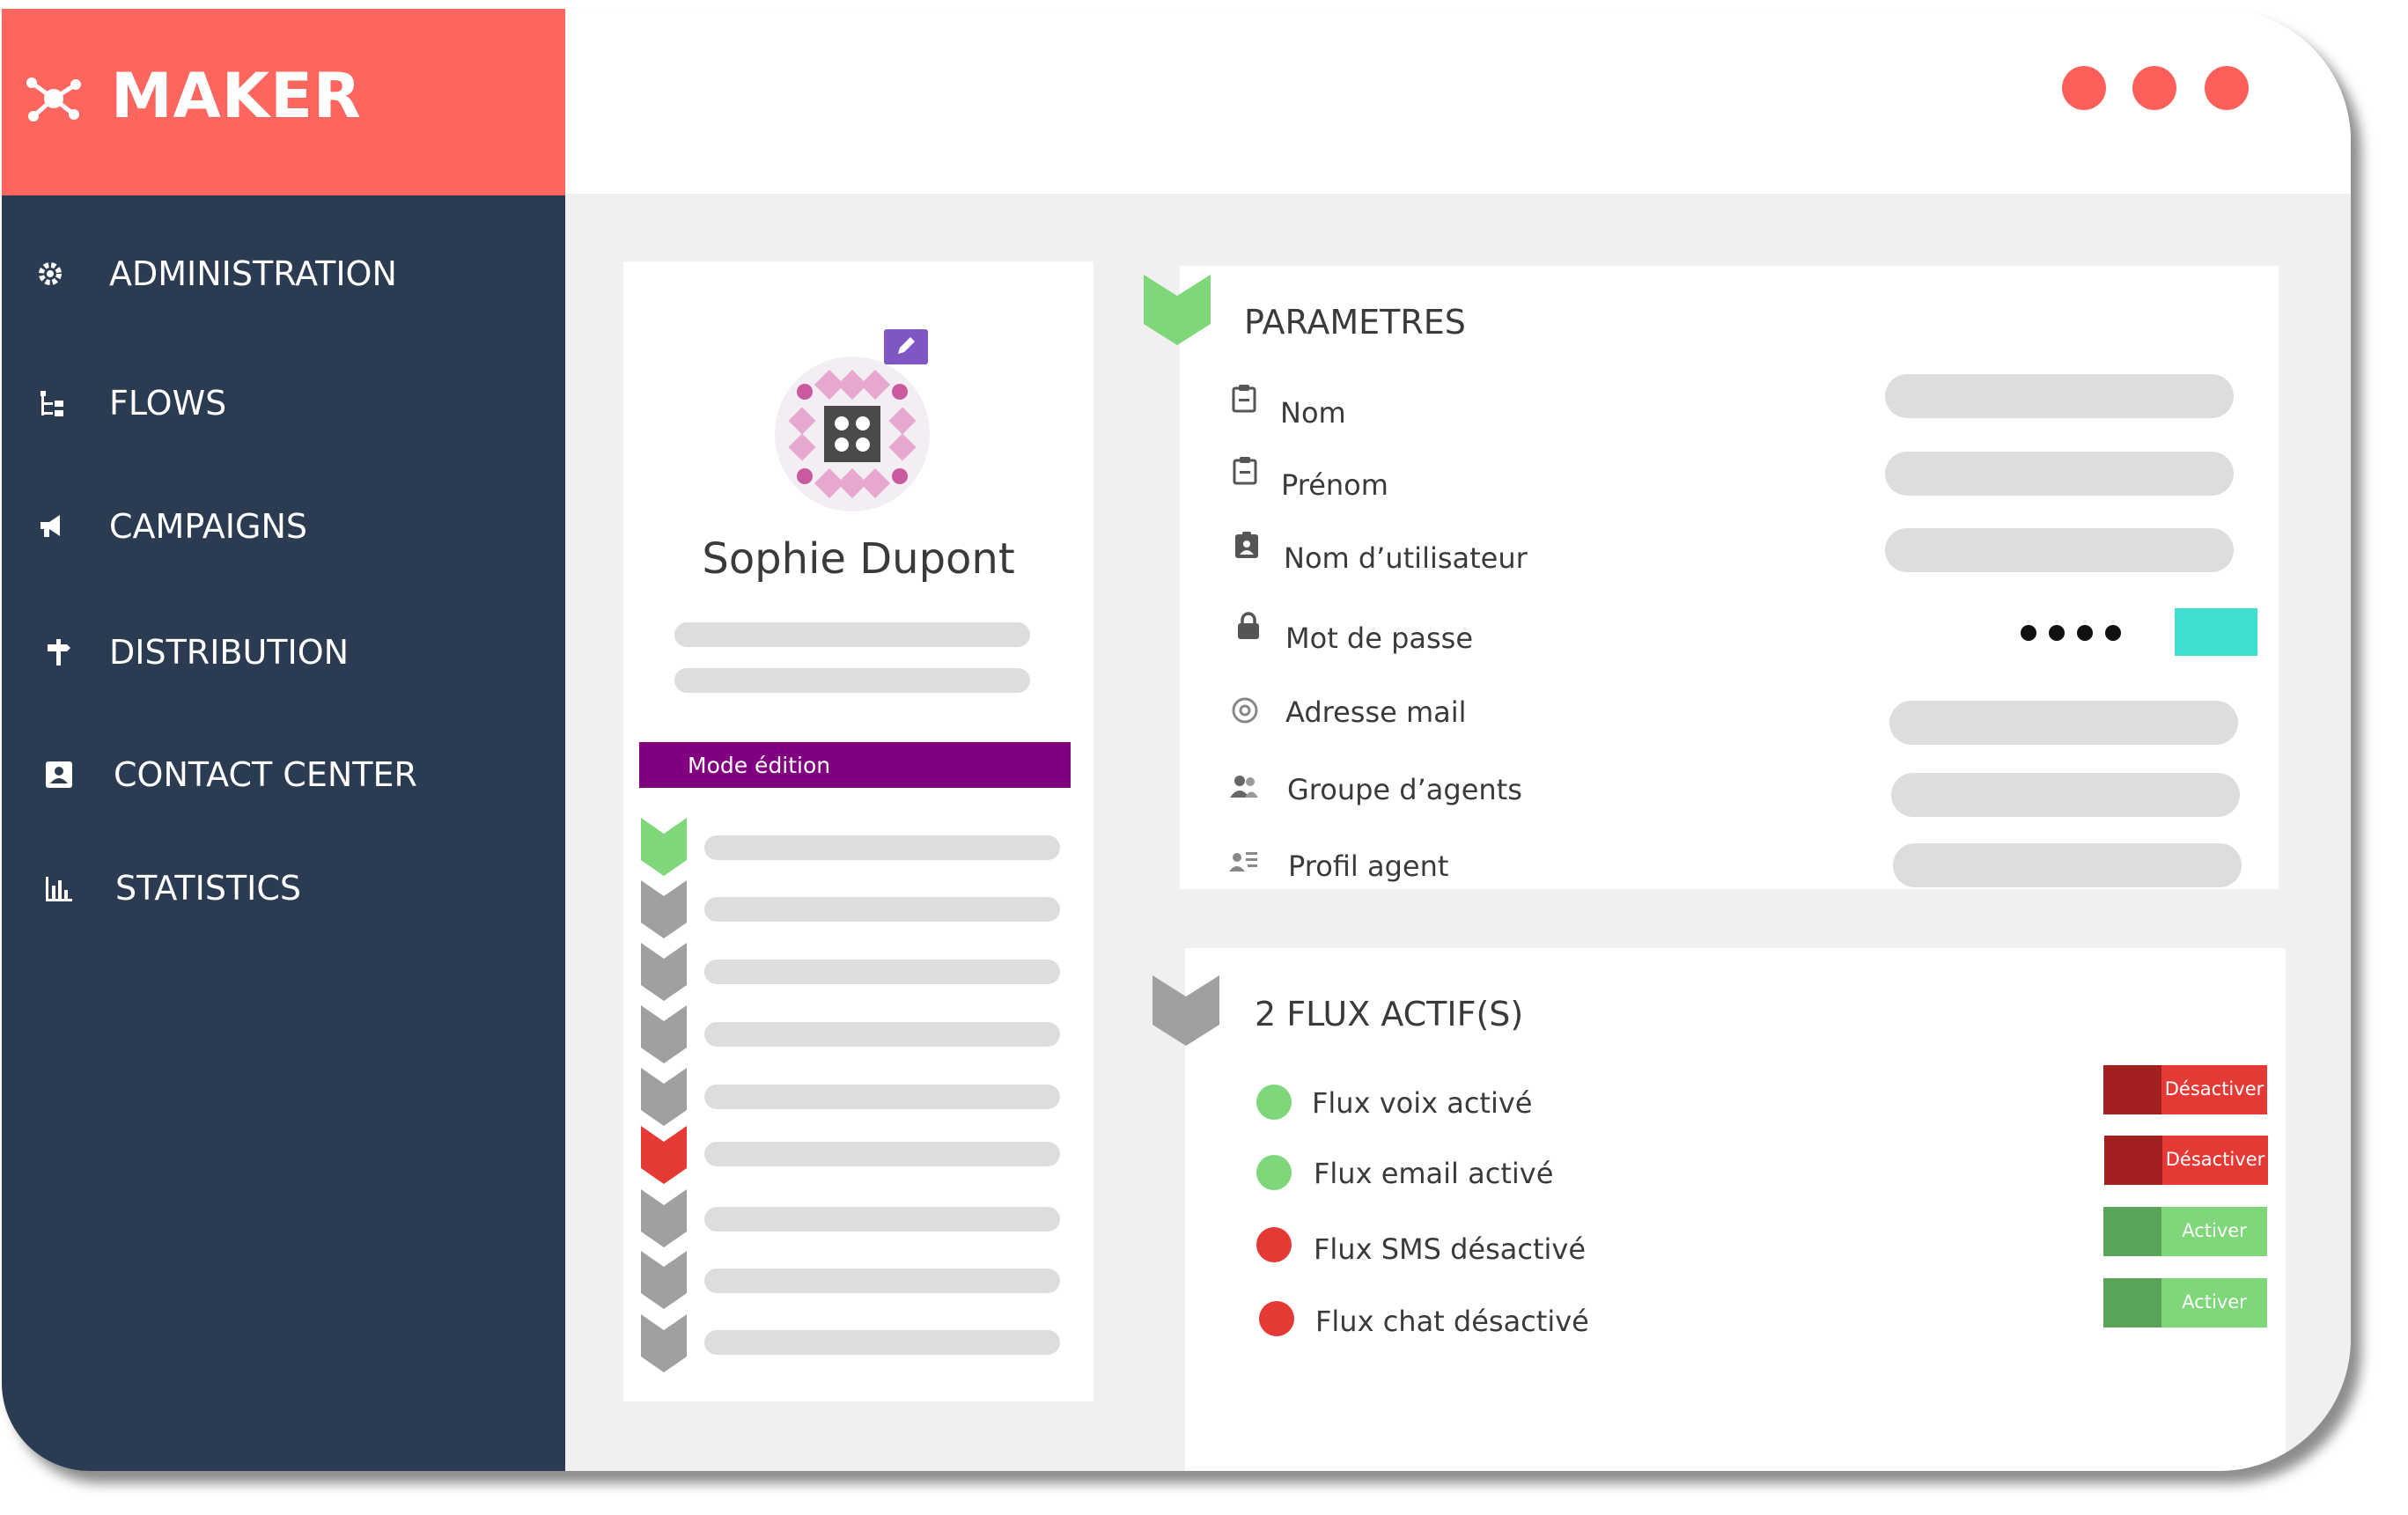 This screenshot has width=2408, height=1515. What do you see at coordinates (1245, 710) in the screenshot?
I see `at-icon` at bounding box center [1245, 710].